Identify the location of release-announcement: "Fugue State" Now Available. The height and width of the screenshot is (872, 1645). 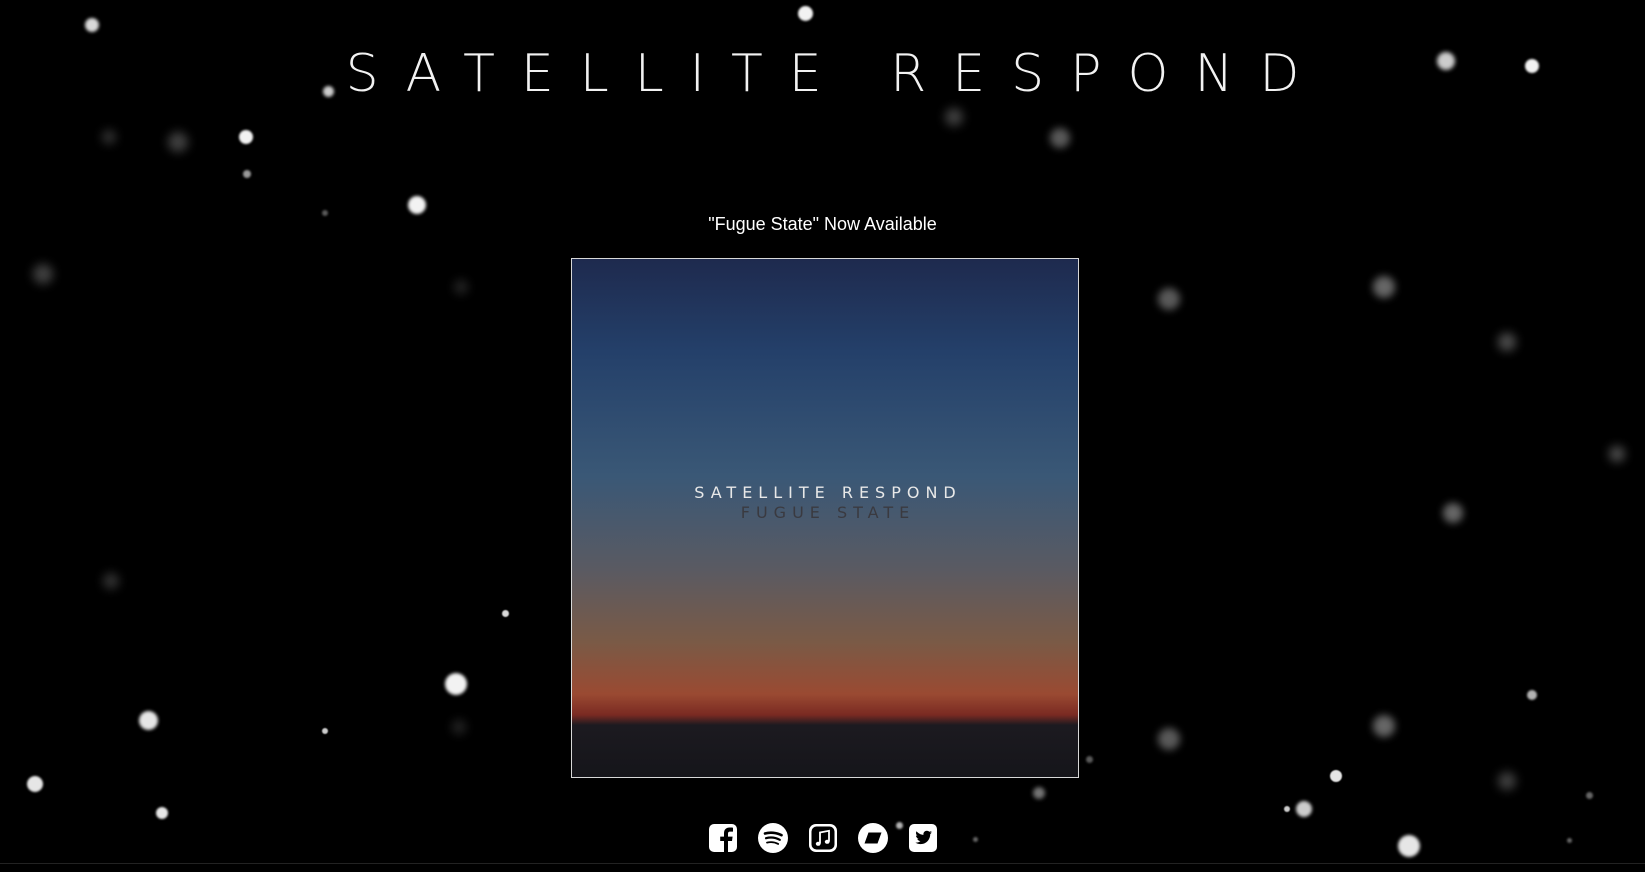
(822, 224).